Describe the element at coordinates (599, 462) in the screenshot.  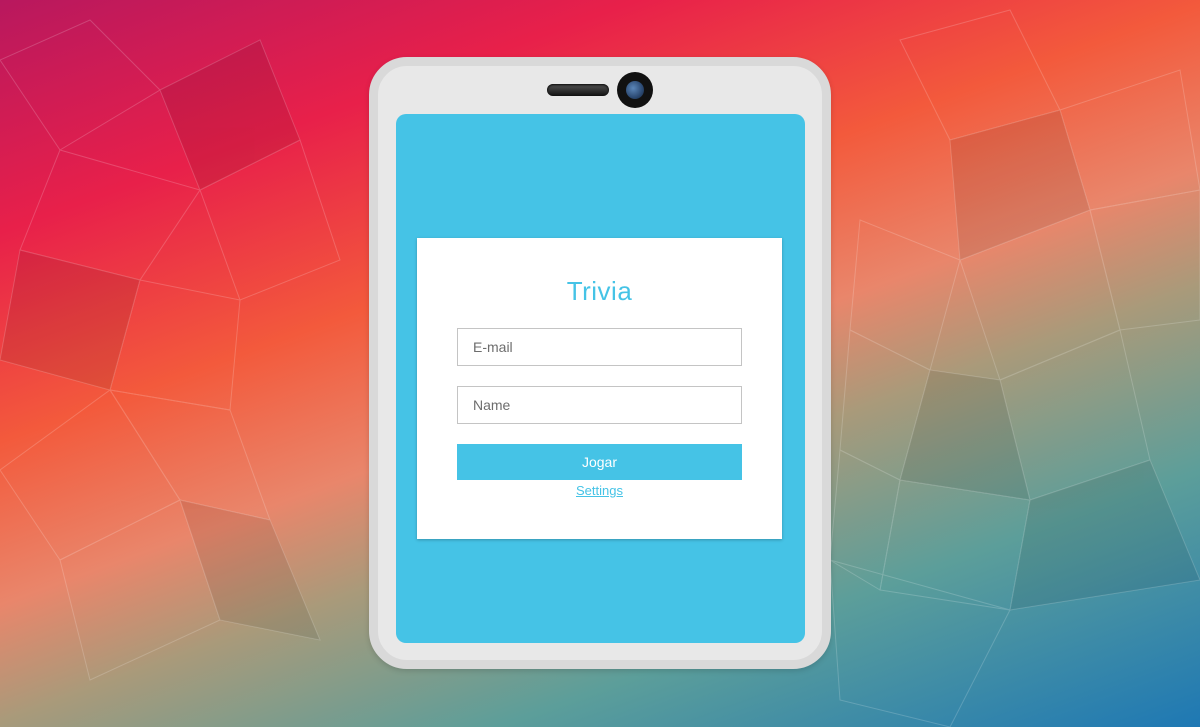
I see `play-button: Jogar` at that location.